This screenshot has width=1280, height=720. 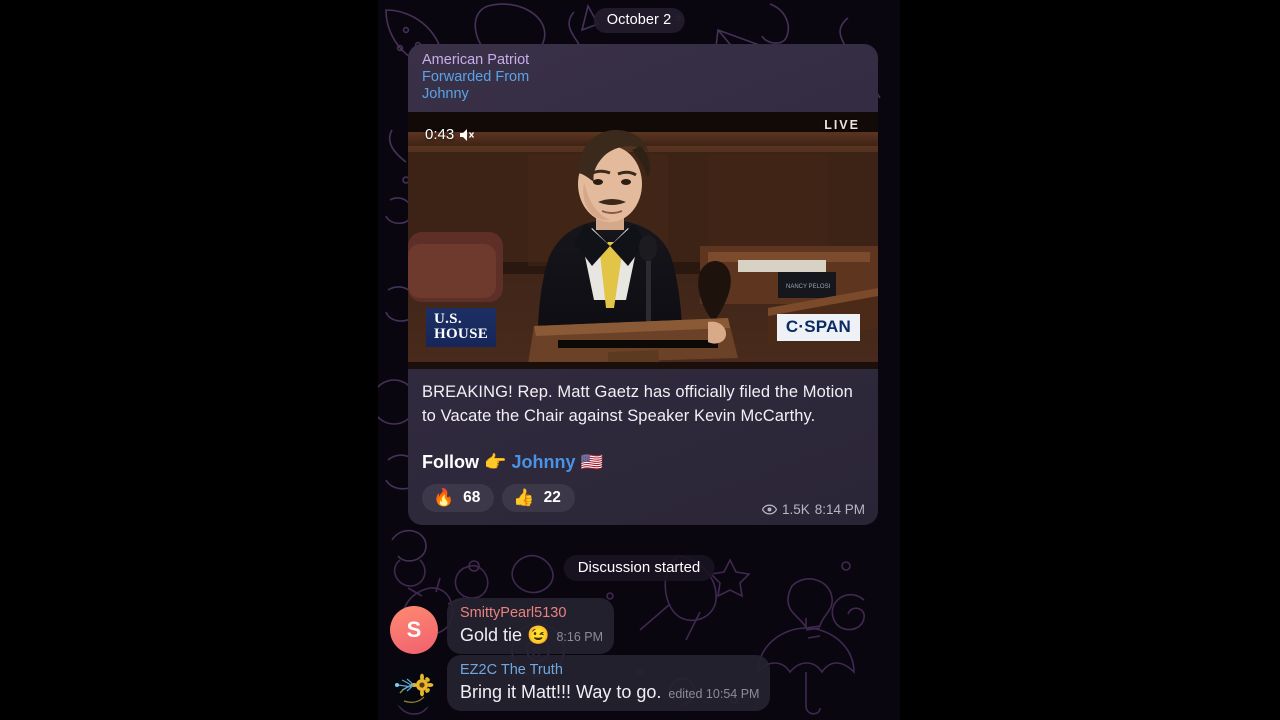 I want to click on fire-icon: 🔥, so click(x=444, y=497).